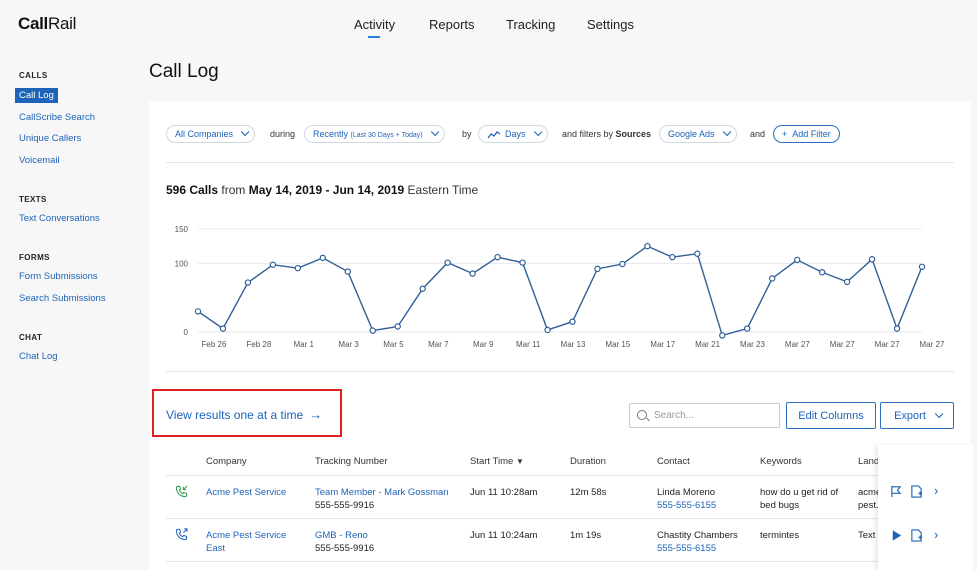  I want to click on tracking-name-cell: Team Member - Mark Gossman, so click(382, 492).